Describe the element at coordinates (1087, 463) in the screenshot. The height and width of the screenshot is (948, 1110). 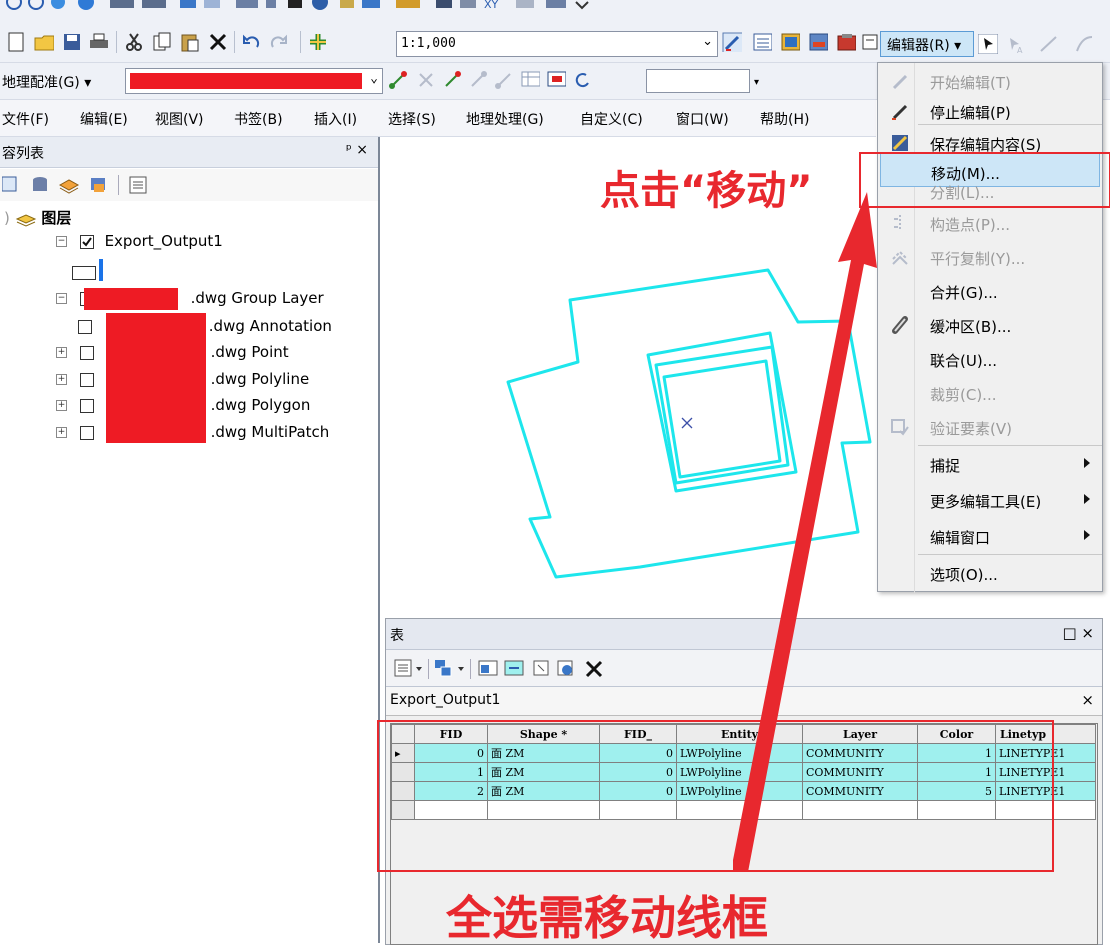
I see `submenu-arrow-icon` at that location.